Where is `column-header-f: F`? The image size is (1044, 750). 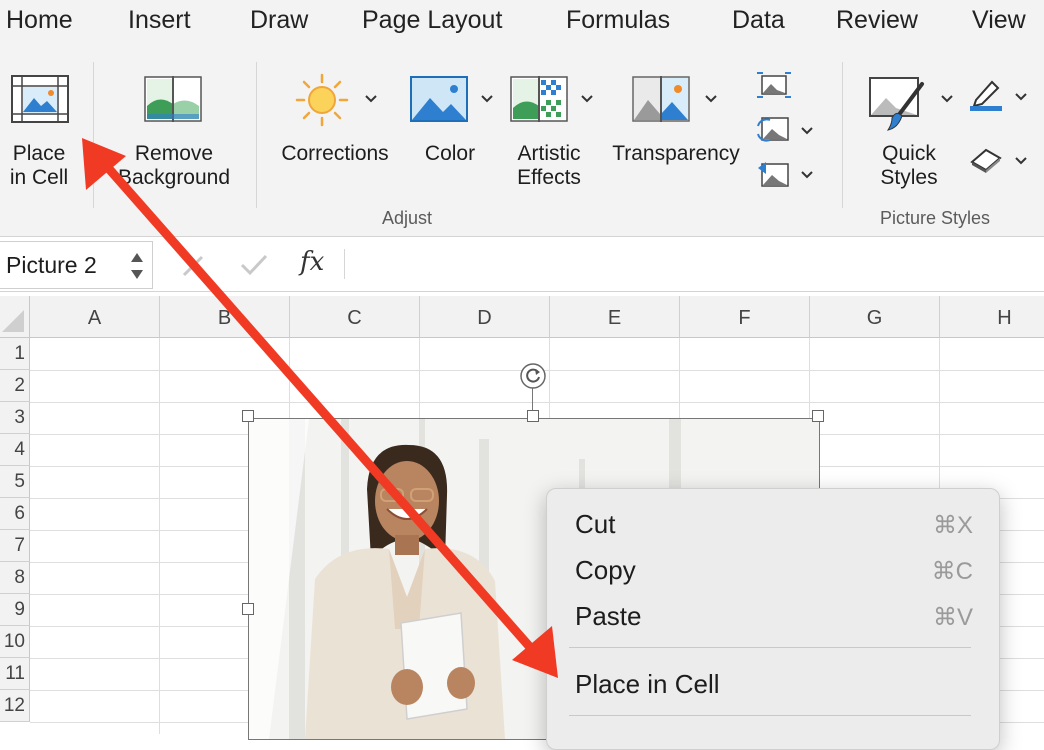 column-header-f: F is located at coordinates (745, 317).